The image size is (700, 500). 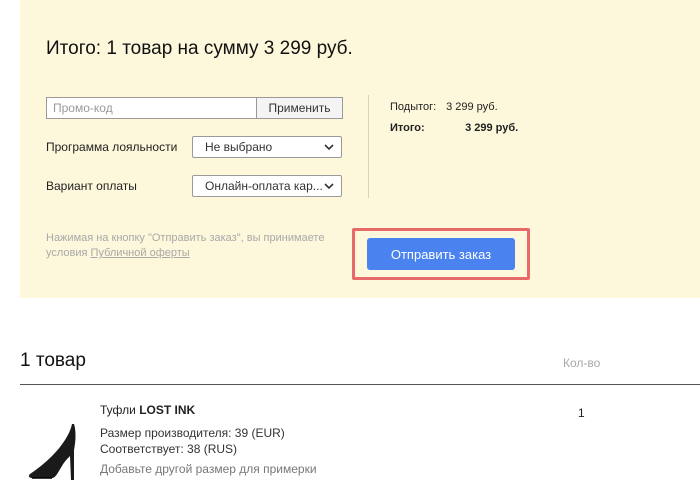 What do you see at coordinates (52, 452) in the screenshot?
I see `shoe-image` at bounding box center [52, 452].